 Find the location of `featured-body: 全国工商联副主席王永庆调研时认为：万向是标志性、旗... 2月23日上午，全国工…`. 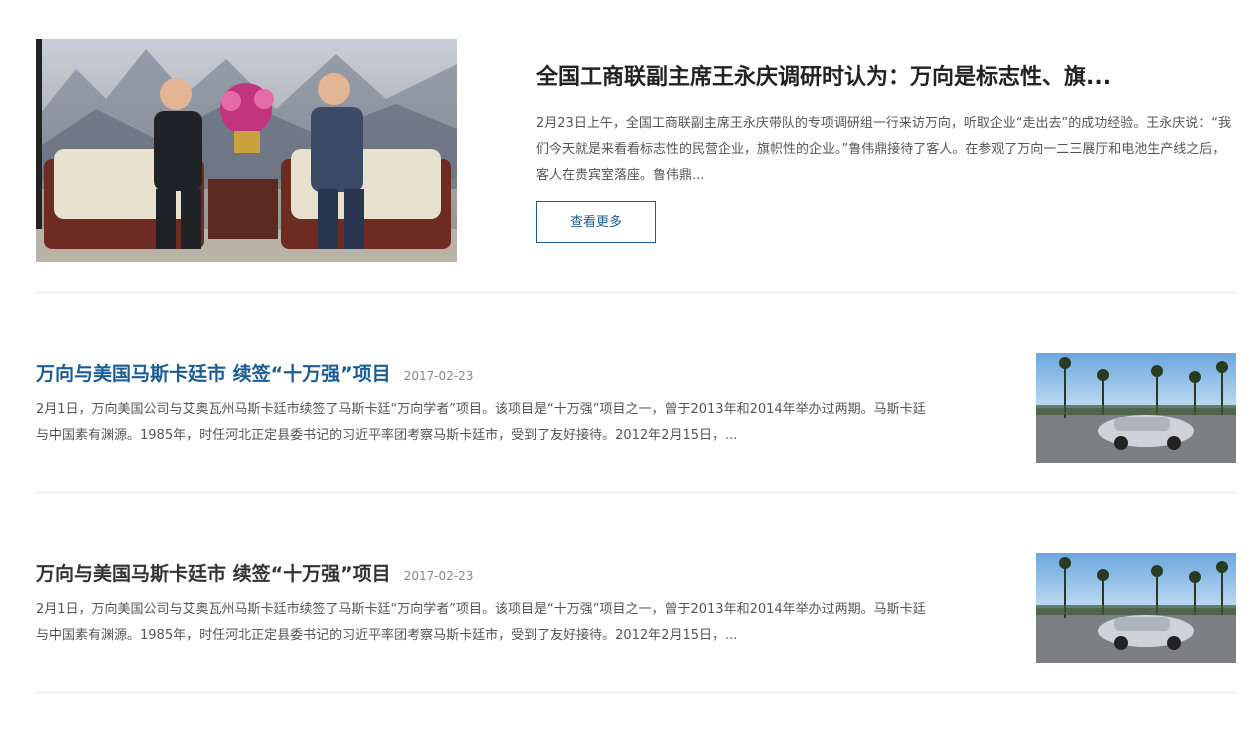

featured-body: 全国工商联副主席王永庆调研时认为：万向是标志性、旗... 2月23日上午，全国工… is located at coordinates (886, 152).